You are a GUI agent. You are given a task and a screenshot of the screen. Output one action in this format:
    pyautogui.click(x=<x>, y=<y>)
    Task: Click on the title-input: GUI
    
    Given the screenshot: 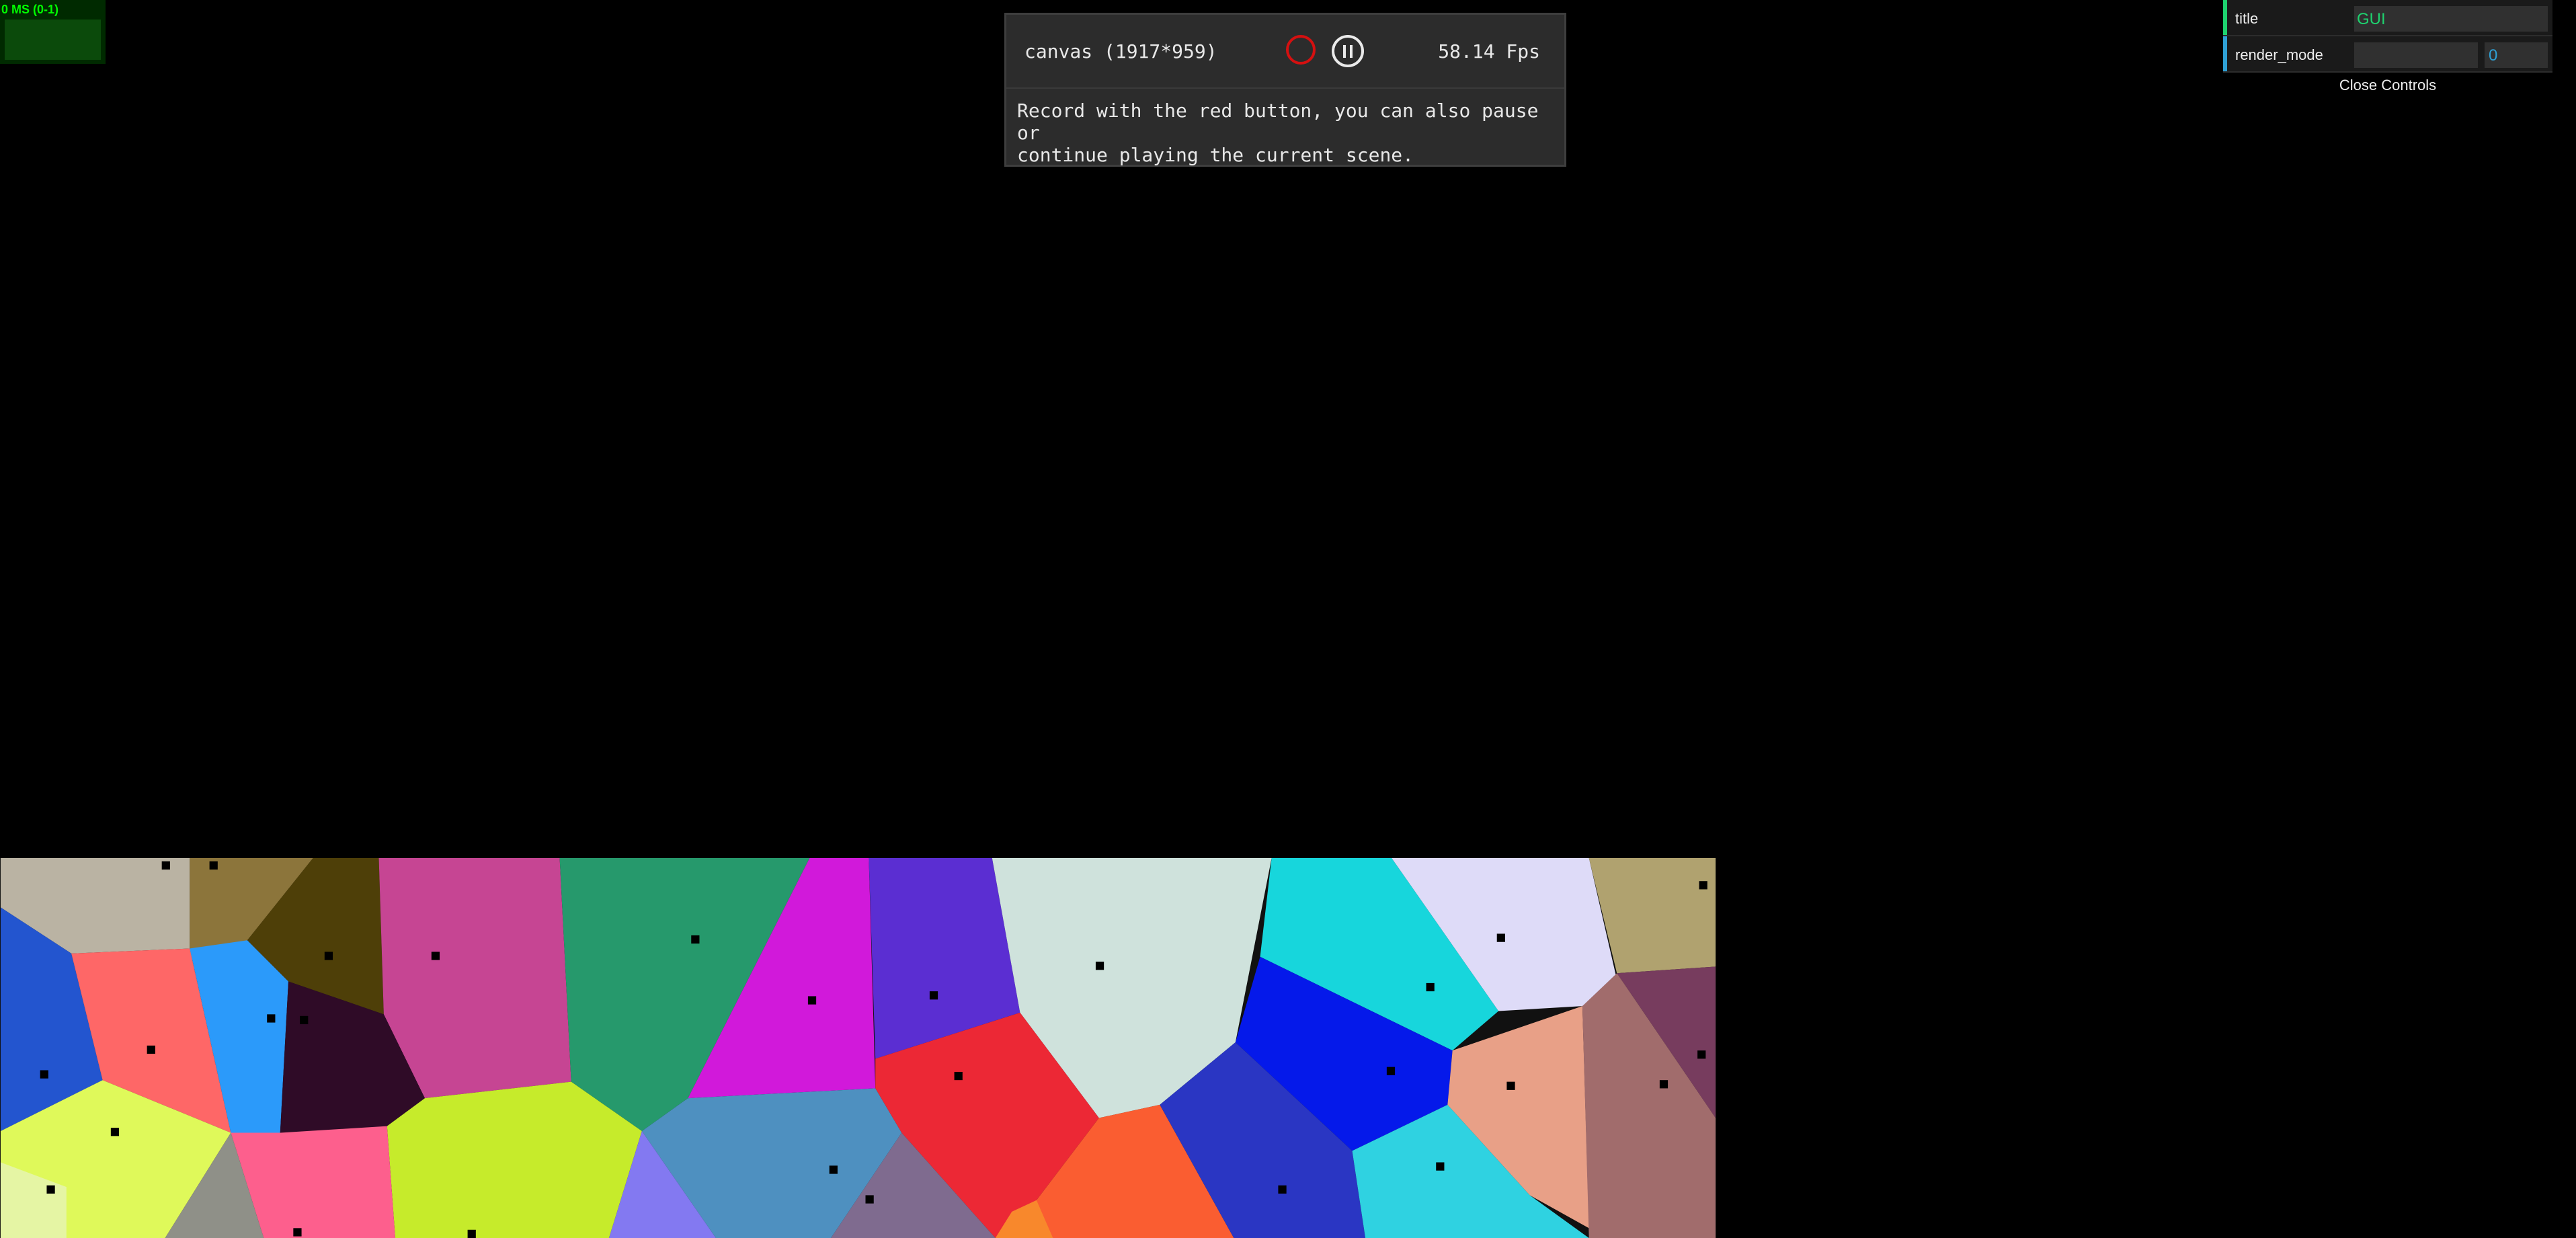 What is the action you would take?
    pyautogui.click(x=2451, y=19)
    